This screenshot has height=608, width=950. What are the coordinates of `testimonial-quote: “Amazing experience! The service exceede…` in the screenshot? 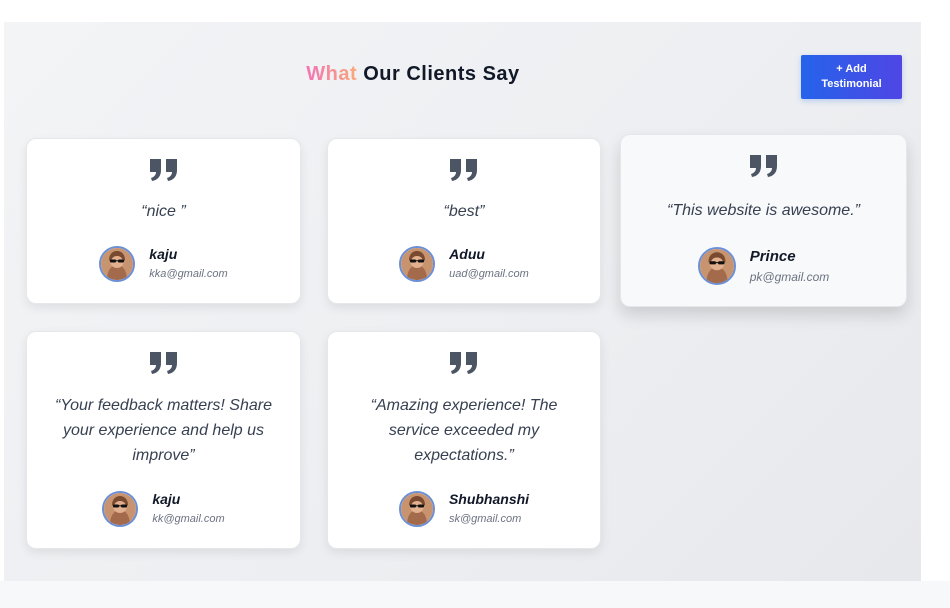 It's located at (464, 430).